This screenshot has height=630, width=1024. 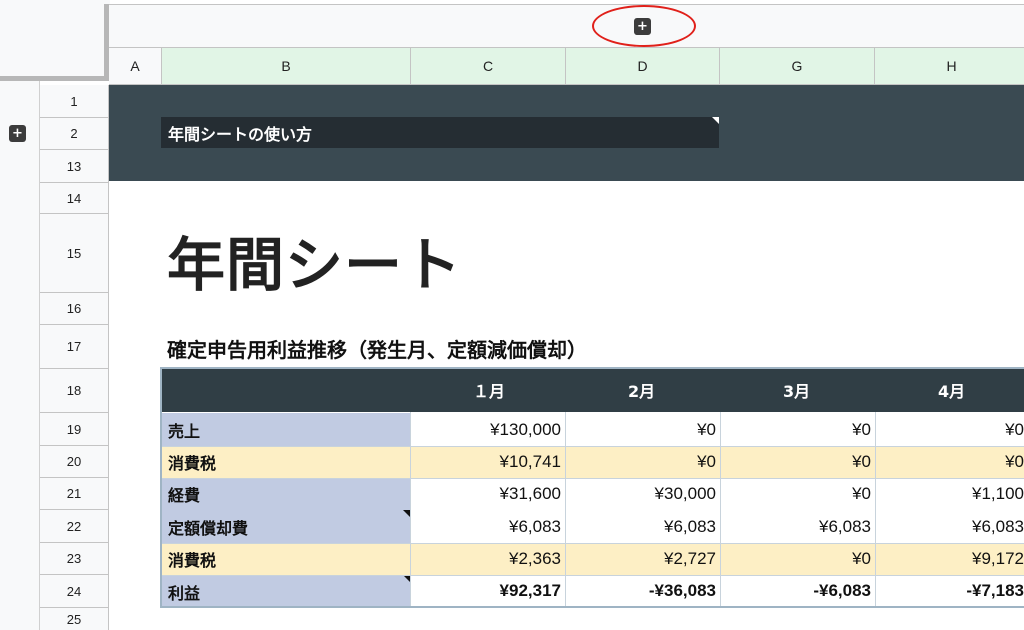 What do you see at coordinates (74, 494) in the screenshot?
I see `row-header-21: 21` at bounding box center [74, 494].